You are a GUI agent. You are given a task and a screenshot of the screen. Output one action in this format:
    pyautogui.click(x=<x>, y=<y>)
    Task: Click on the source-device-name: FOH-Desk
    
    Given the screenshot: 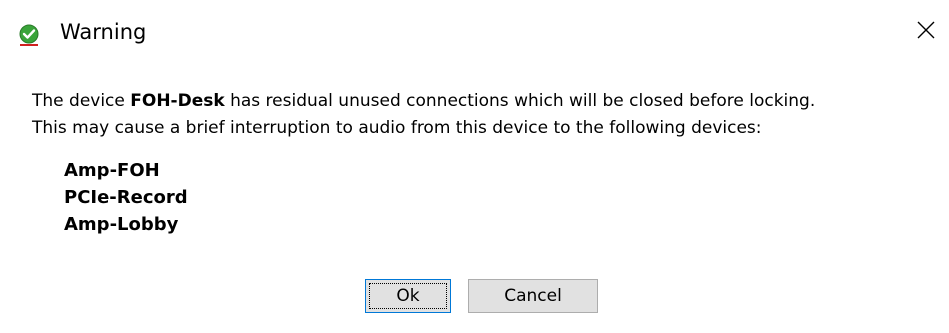 What is the action you would take?
    pyautogui.click(x=177, y=101)
    